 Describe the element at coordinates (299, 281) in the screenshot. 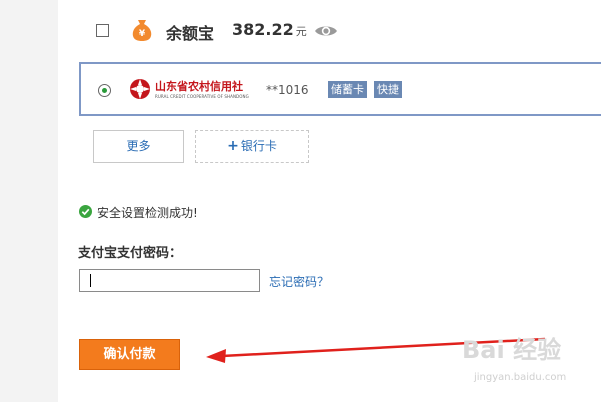

I see `forgot-password-link: 忘记密码？` at that location.